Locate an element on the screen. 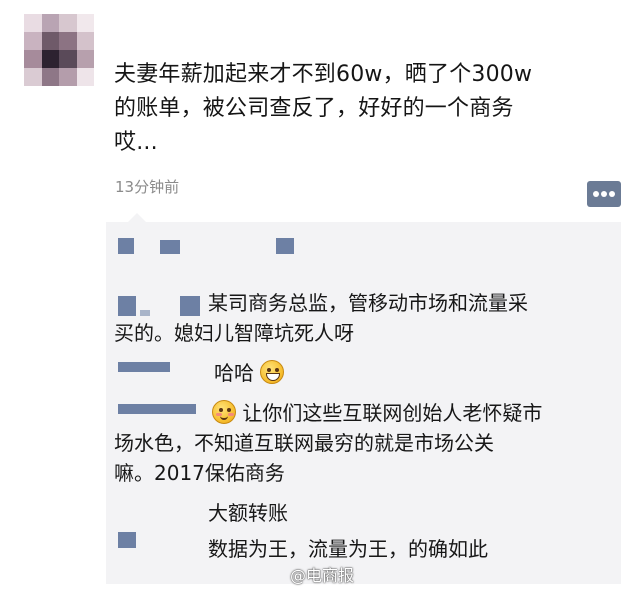  comment-text: 让你们这些互联网创始人老怀疑市 is located at coordinates (414, 413).